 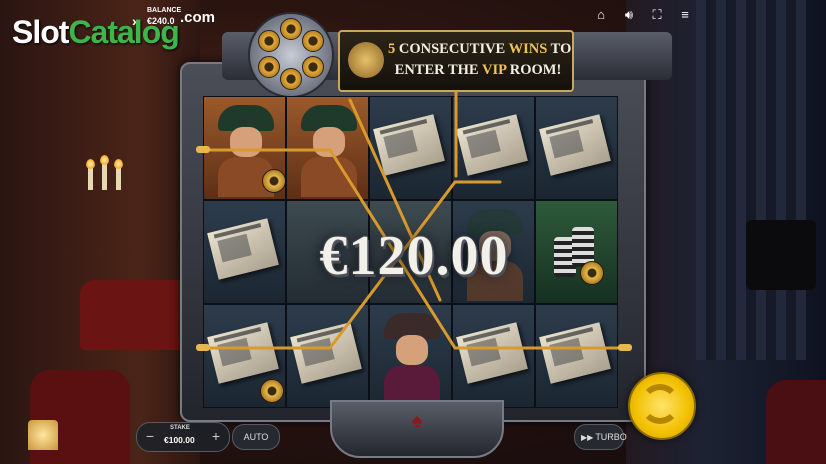 What do you see at coordinates (685, 15) in the screenshot?
I see `menu-icon: ≡` at bounding box center [685, 15].